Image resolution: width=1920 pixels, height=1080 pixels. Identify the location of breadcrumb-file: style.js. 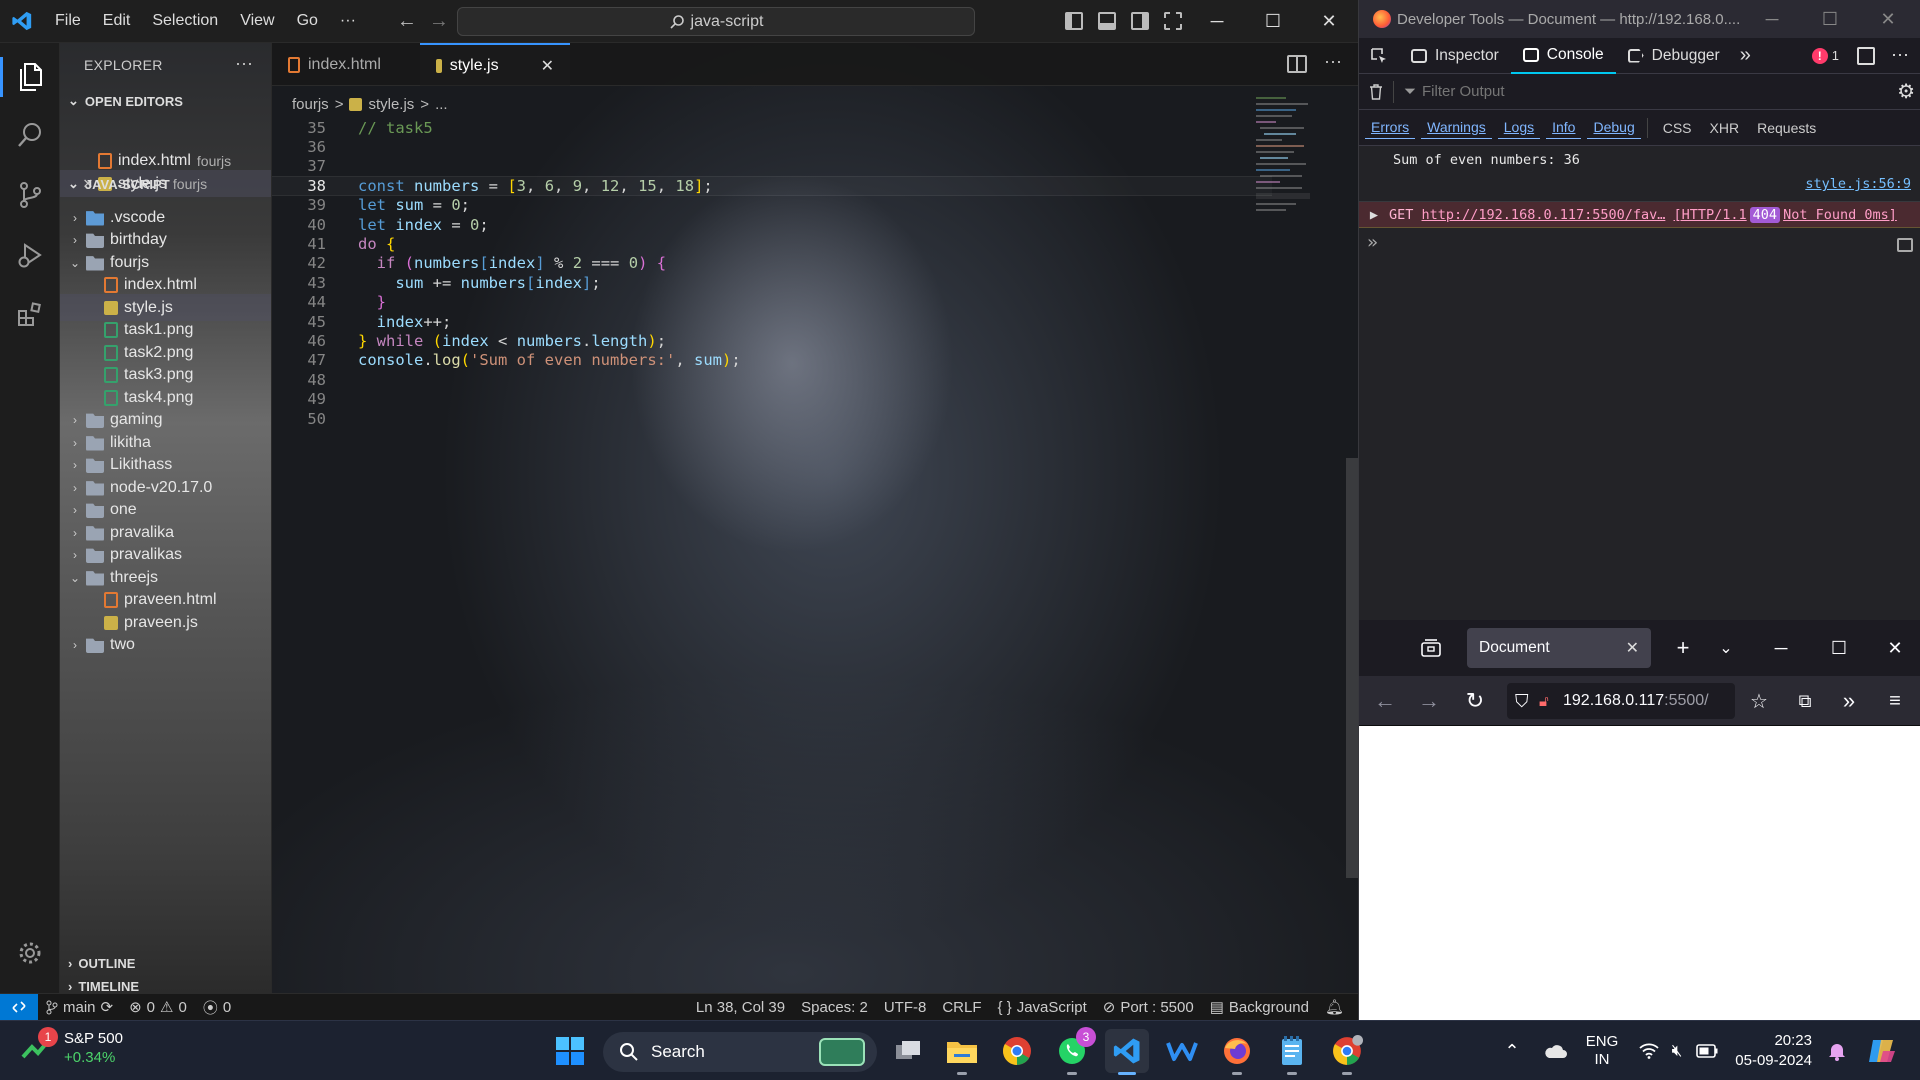
(391, 104).